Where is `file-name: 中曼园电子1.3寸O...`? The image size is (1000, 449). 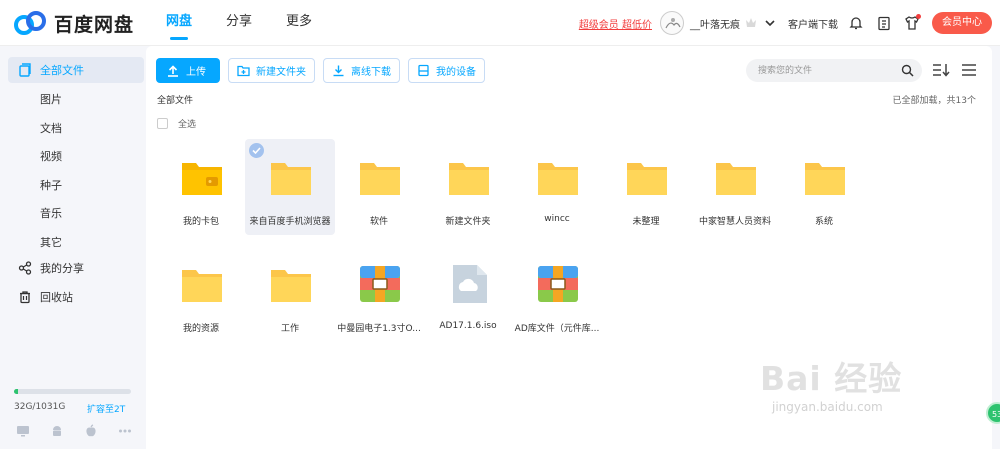
file-name: 中曼园电子1.3寸O... is located at coordinates (379, 329).